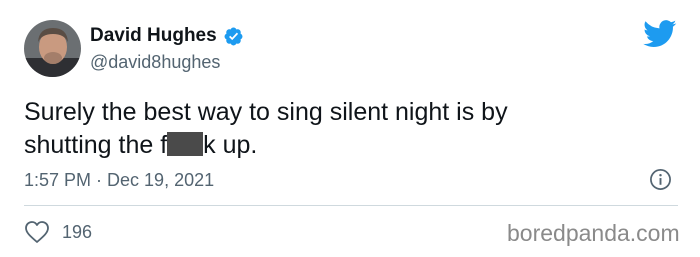 The height and width of the screenshot is (257, 700). I want to click on tweet-text-line-2: shutting the f k up., so click(344, 145).